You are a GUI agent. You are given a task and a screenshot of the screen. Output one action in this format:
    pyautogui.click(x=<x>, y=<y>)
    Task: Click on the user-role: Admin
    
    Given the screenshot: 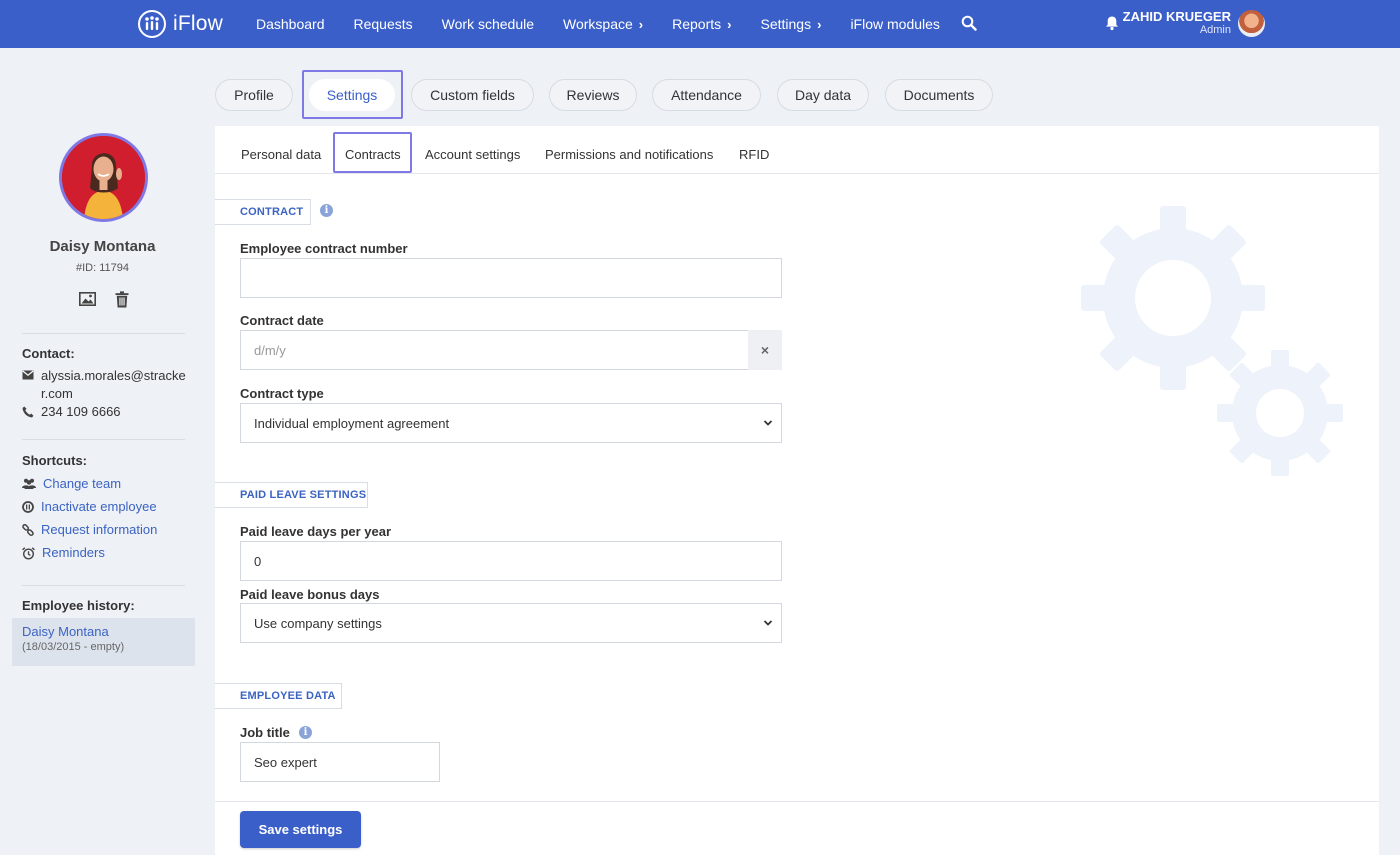 What is the action you would take?
    pyautogui.click(x=1215, y=30)
    